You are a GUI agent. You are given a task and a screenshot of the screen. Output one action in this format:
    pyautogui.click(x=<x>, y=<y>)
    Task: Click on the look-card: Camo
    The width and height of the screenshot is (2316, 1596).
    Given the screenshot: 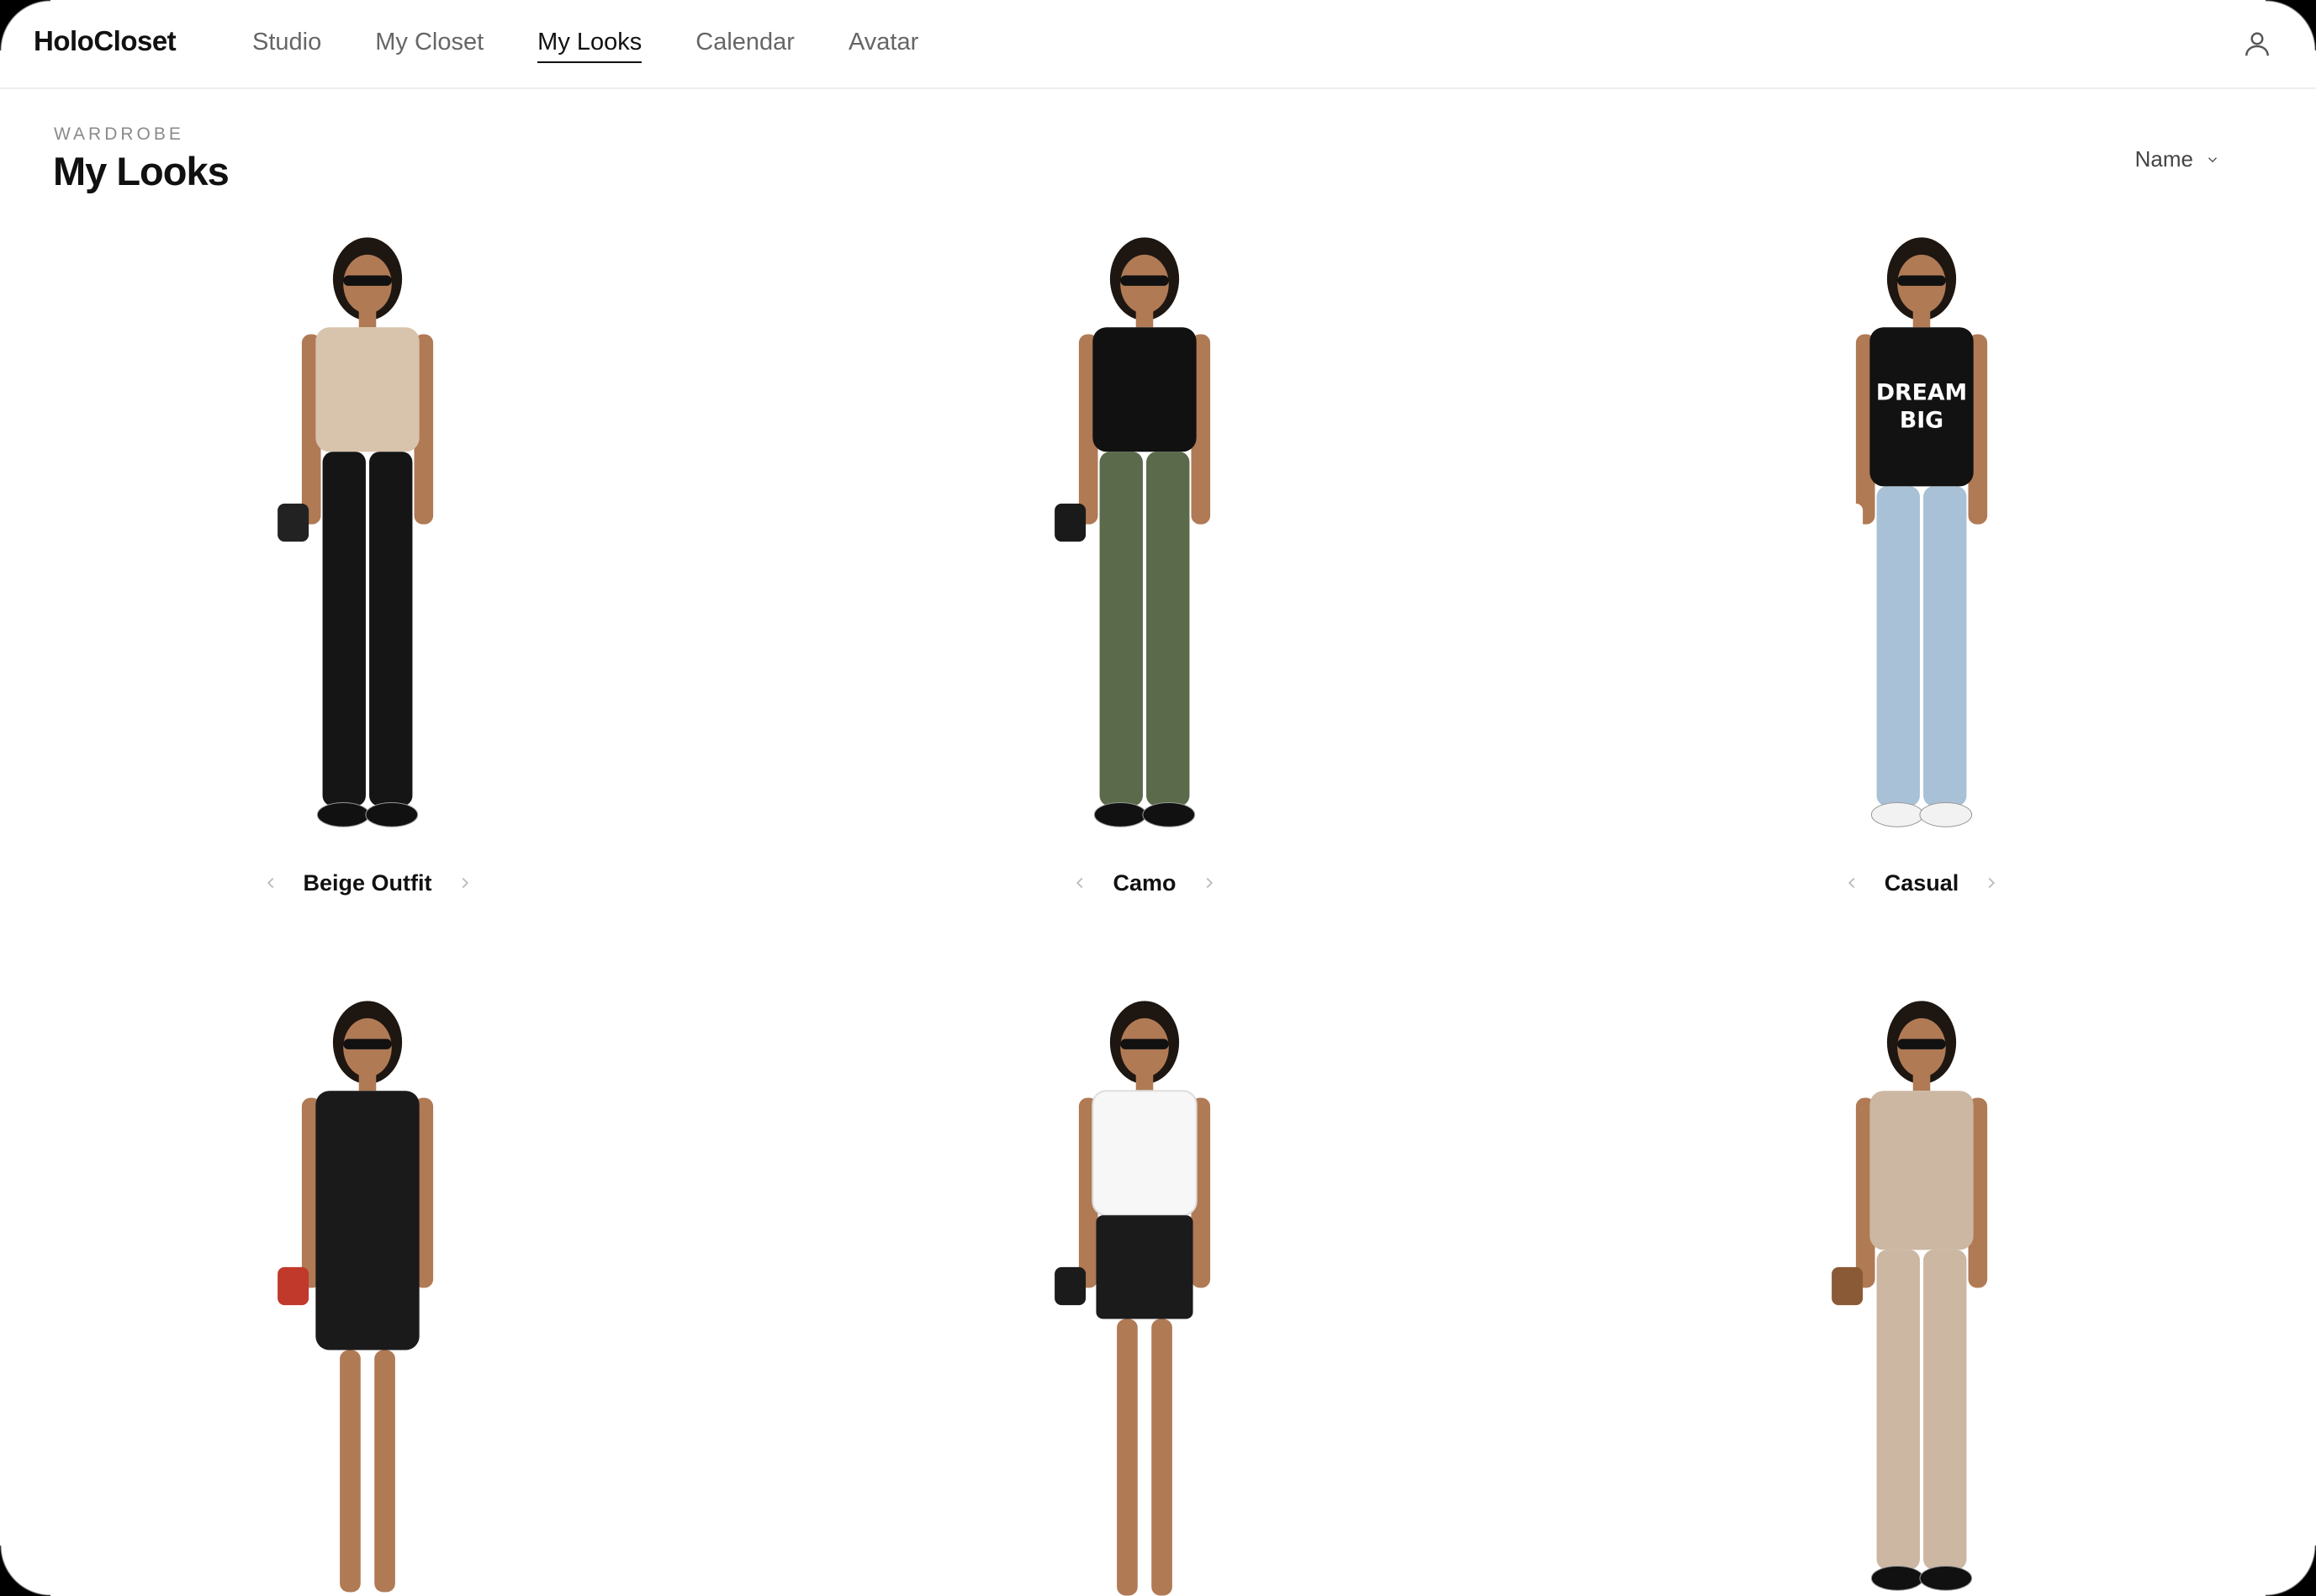 What is the action you would take?
    pyautogui.click(x=1144, y=563)
    